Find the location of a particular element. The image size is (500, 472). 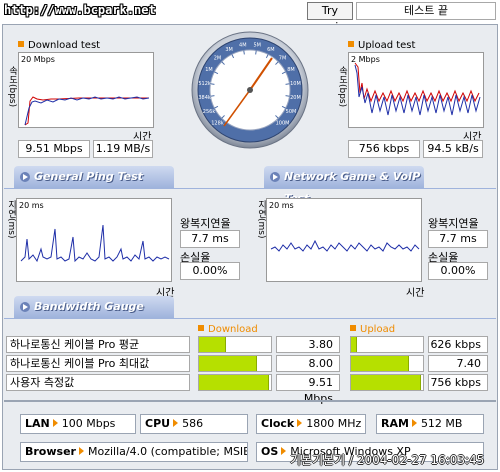

upload-value: 7.40 Mbps is located at coordinates (458, 370).